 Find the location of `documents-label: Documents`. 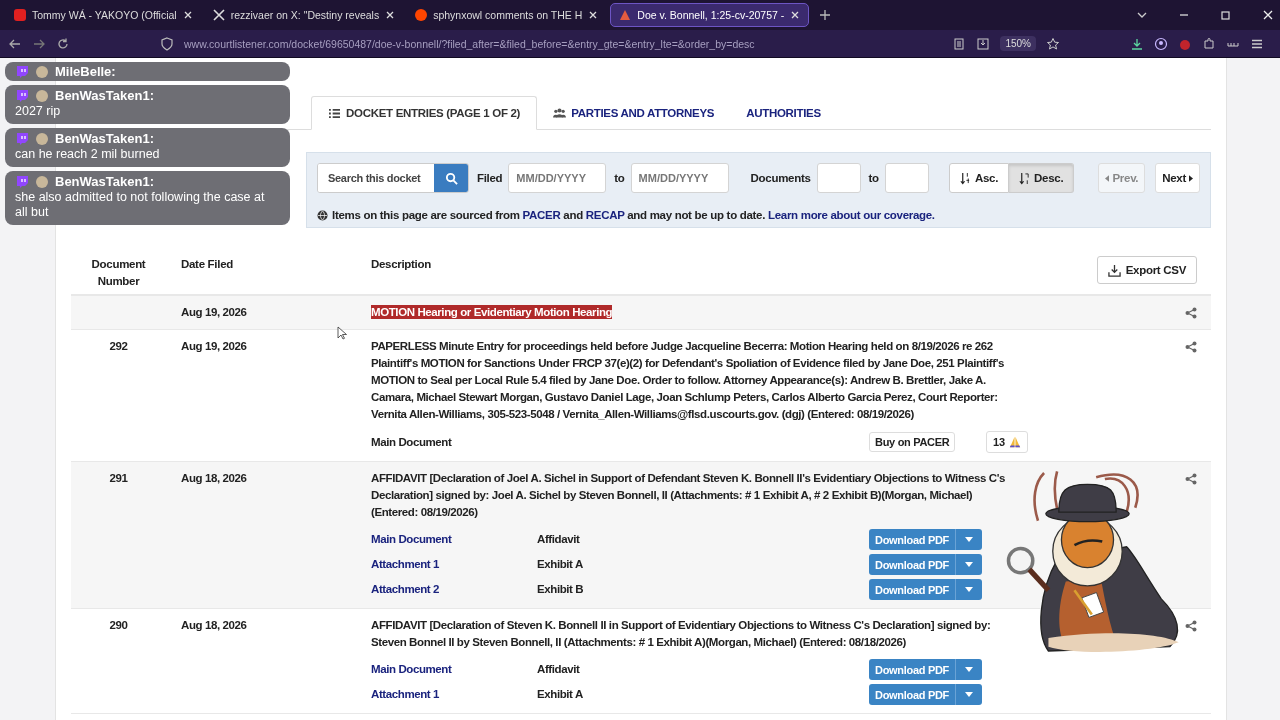

documents-label: Documents is located at coordinates (780, 178).